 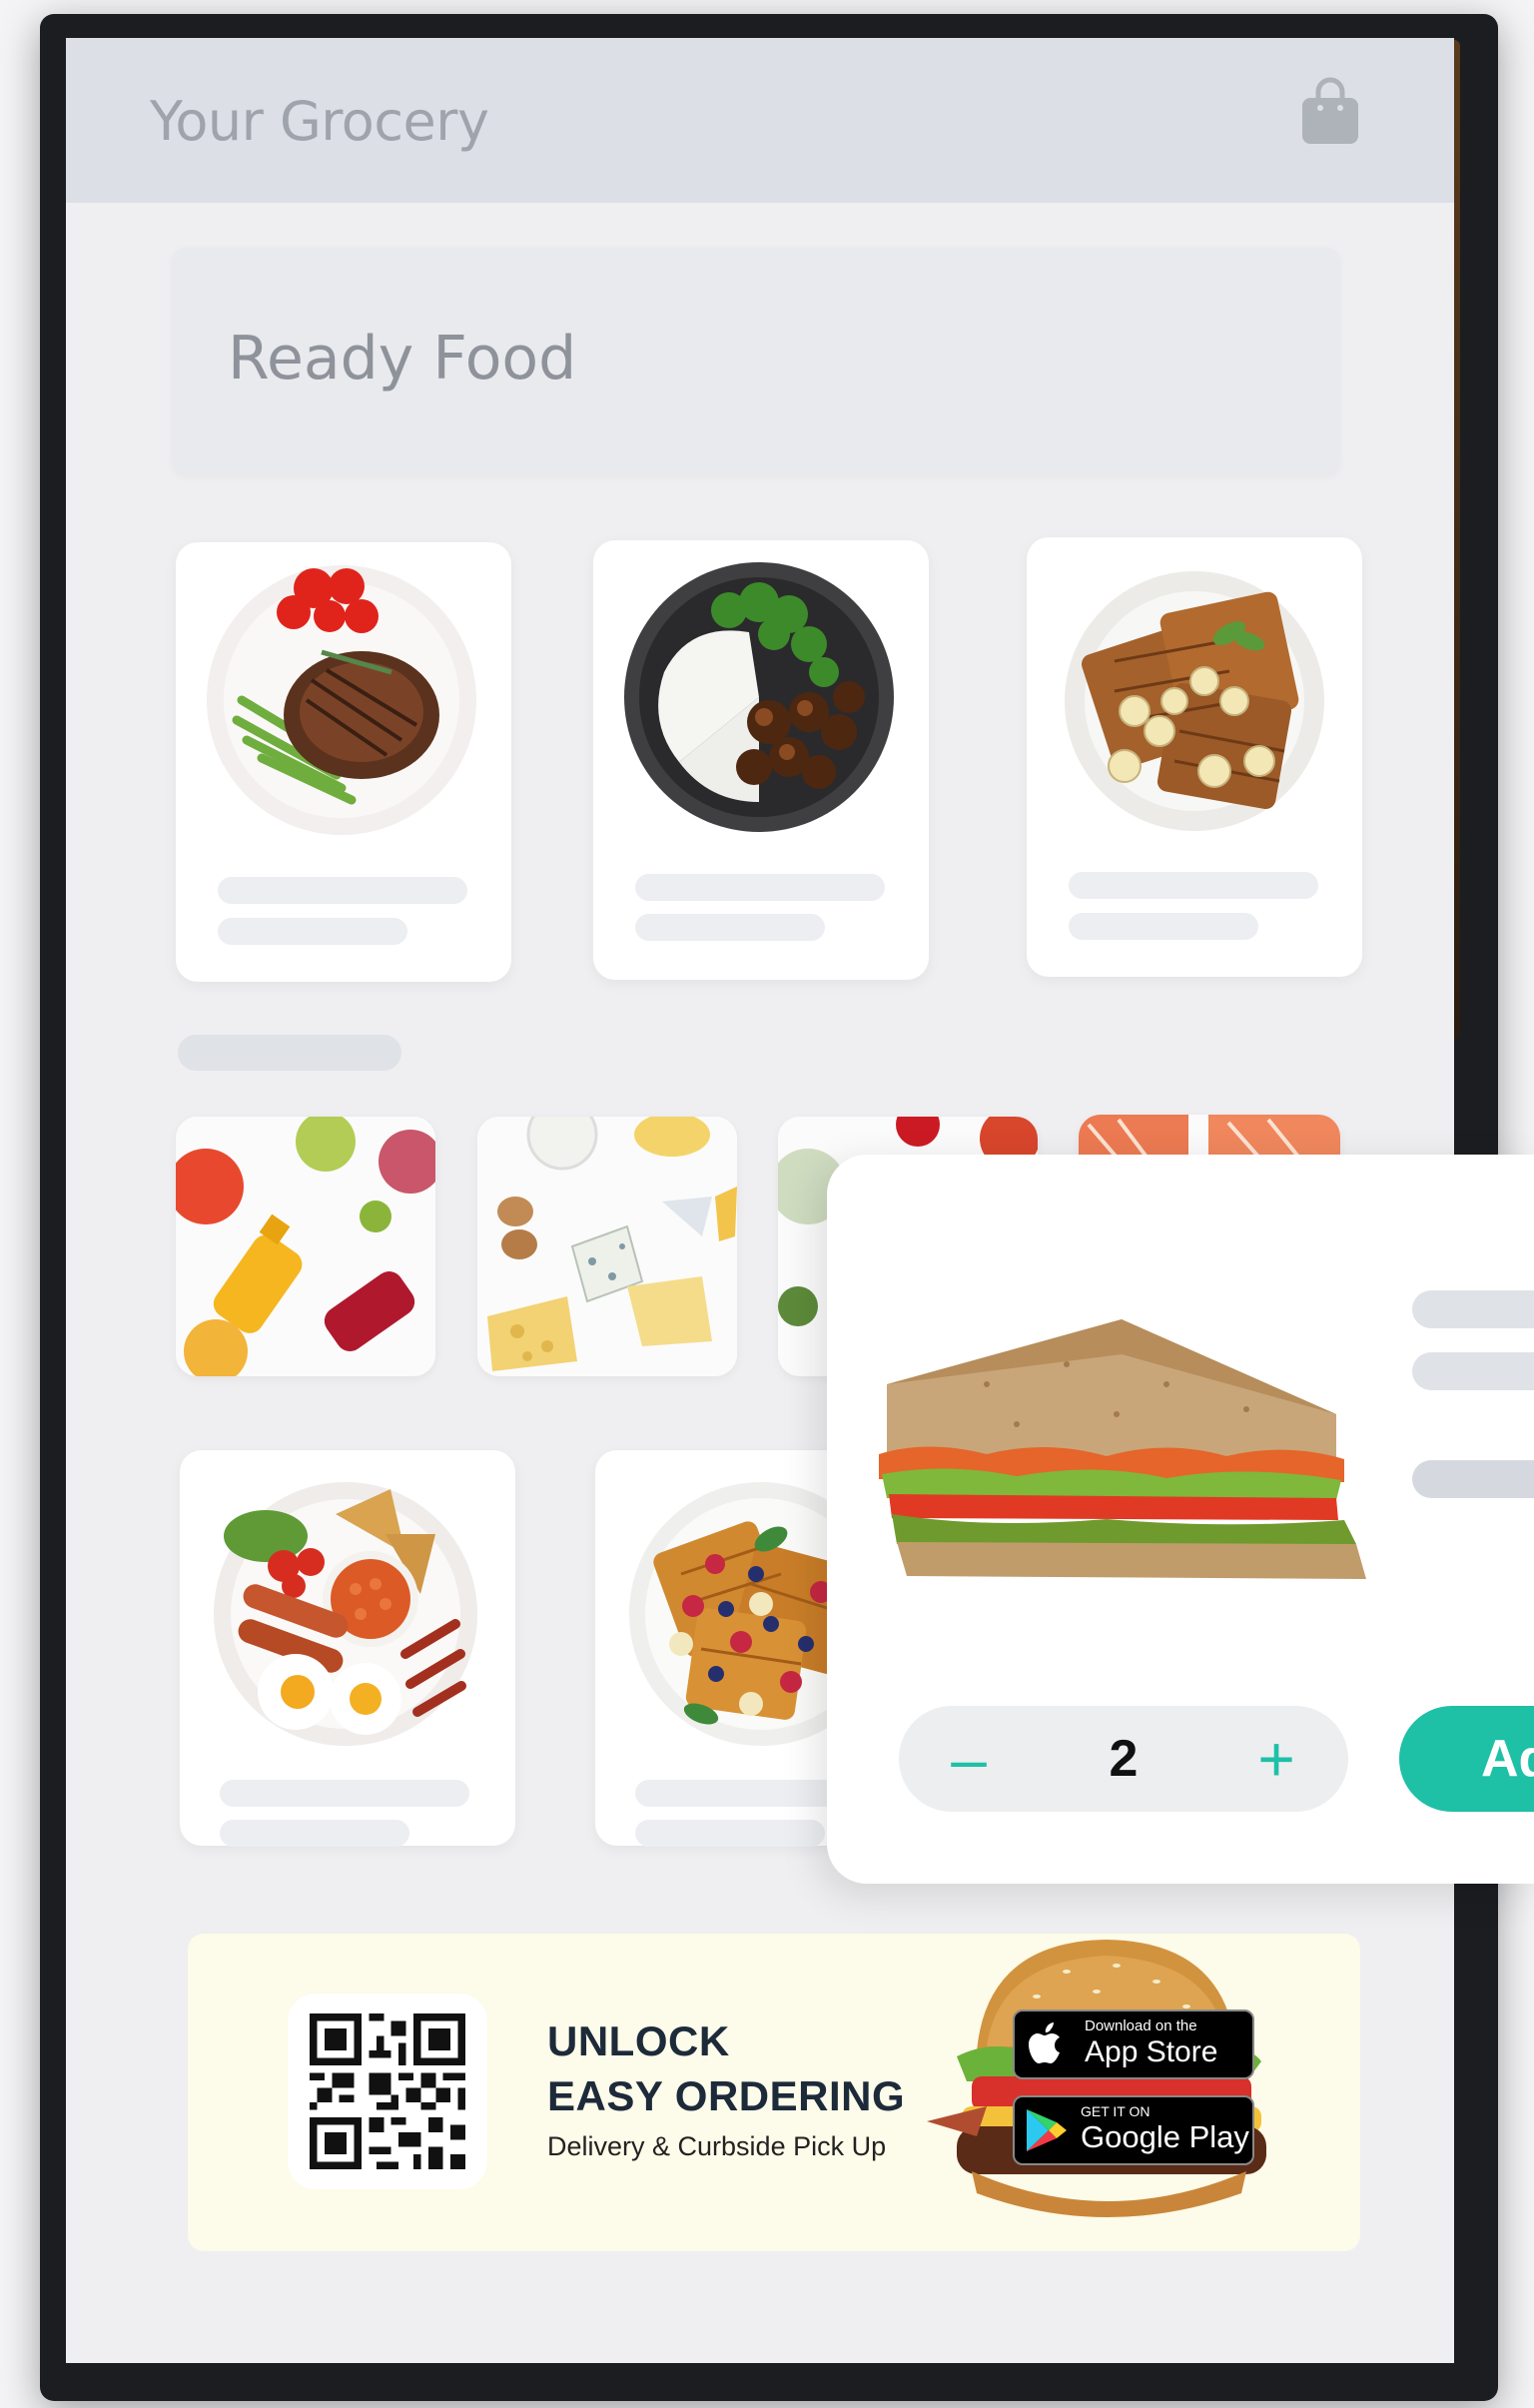 What do you see at coordinates (717, 2146) in the screenshot?
I see `promo-subtitle: Delivery & Curbside Pick Up` at bounding box center [717, 2146].